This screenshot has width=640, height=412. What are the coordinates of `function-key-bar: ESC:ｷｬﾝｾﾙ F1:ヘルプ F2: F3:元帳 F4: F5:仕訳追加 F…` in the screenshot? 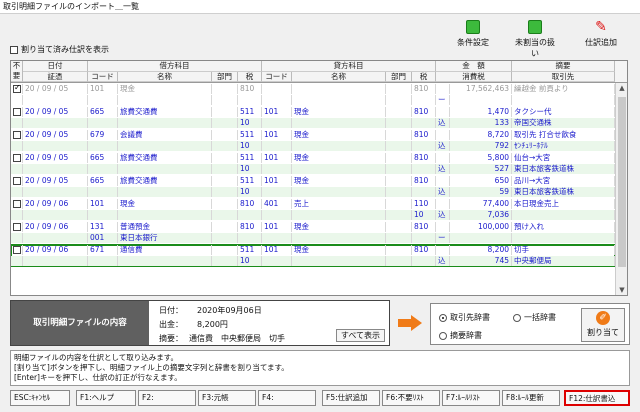 It's located at (320, 399).